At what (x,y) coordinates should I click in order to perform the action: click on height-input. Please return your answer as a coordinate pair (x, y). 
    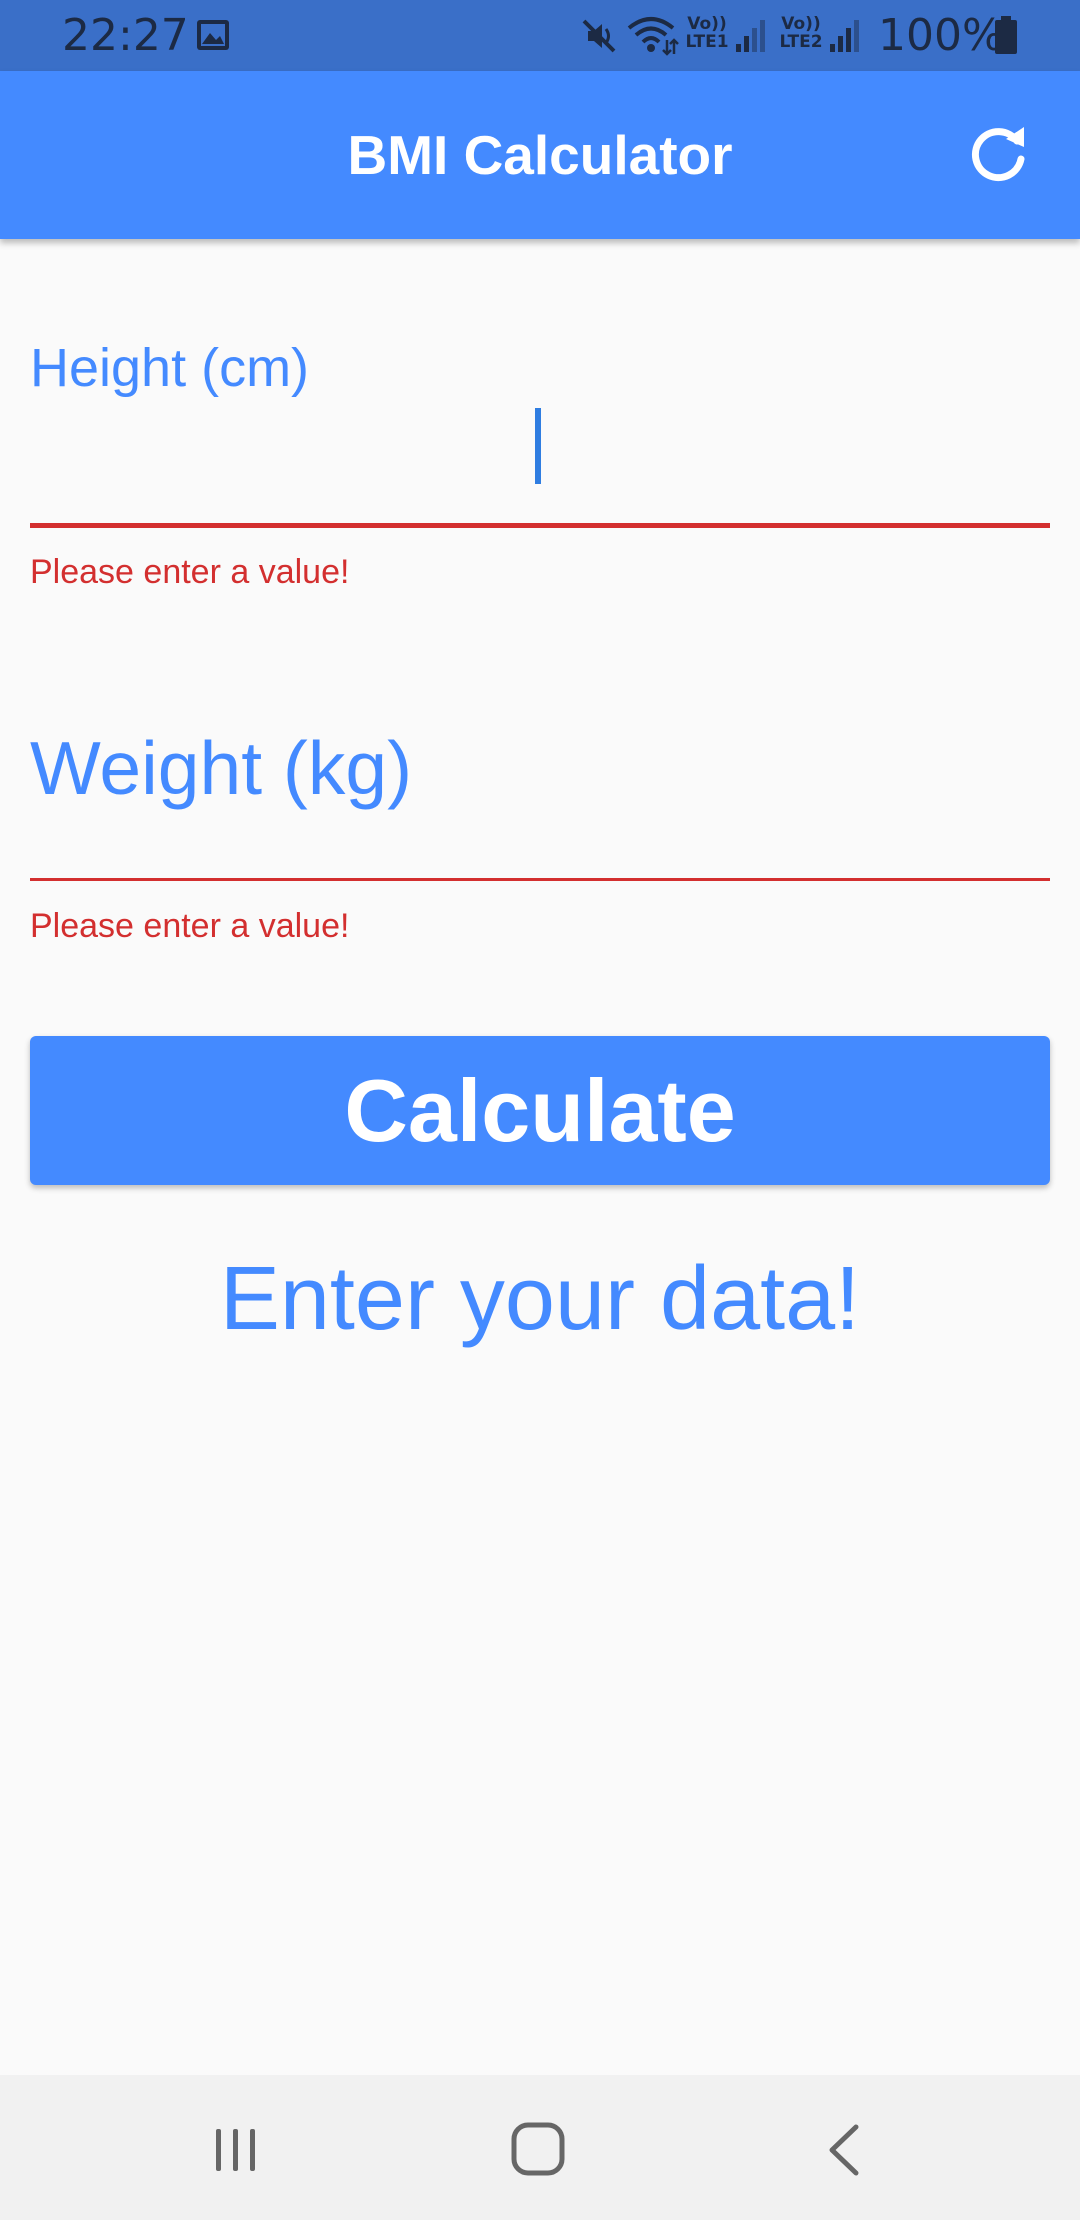
    Looking at the image, I should click on (540, 463).